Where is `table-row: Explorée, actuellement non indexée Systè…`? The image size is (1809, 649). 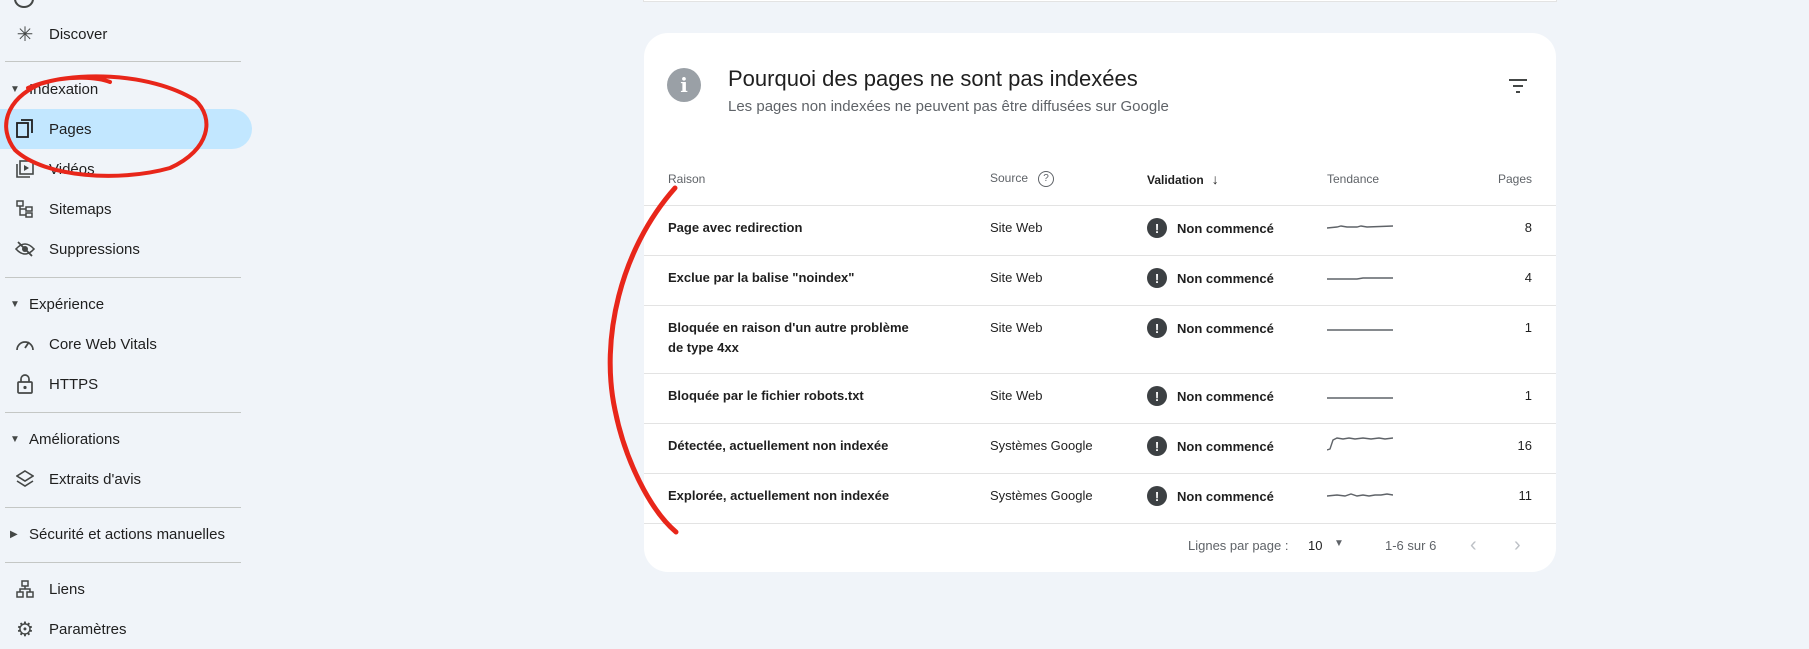
table-row: Explorée, actuellement non indexée Systè… is located at coordinates (1100, 498).